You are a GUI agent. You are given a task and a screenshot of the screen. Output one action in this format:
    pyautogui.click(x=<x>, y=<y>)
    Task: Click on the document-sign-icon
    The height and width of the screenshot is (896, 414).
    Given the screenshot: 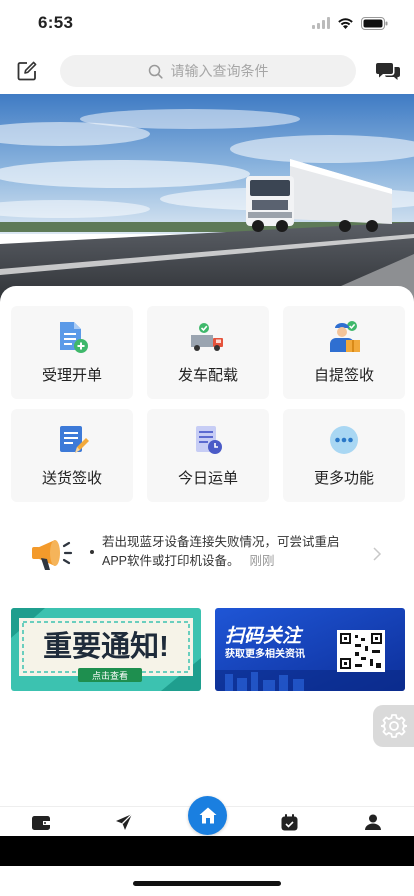 What is the action you would take?
    pyautogui.click(x=72, y=440)
    